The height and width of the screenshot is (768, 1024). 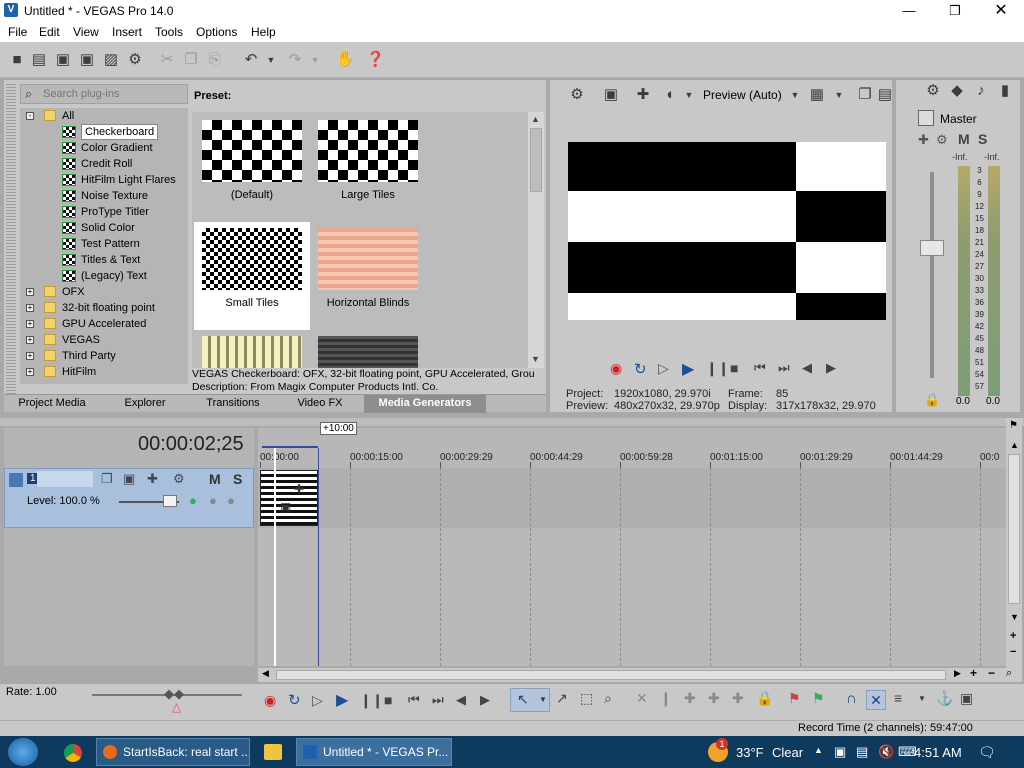 I want to click on compositing-mode-icon: ●, so click(x=193, y=500).